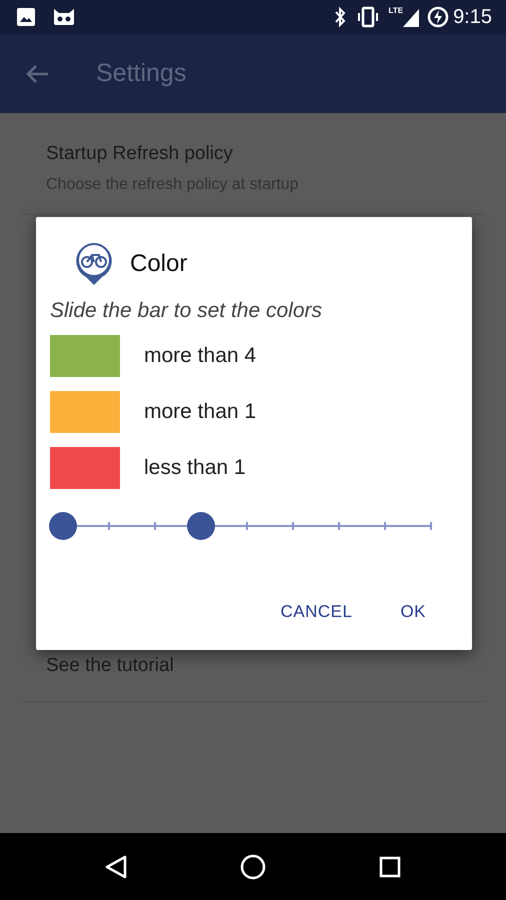 This screenshot has width=506, height=900. I want to click on battery-charging-icon, so click(438, 17).